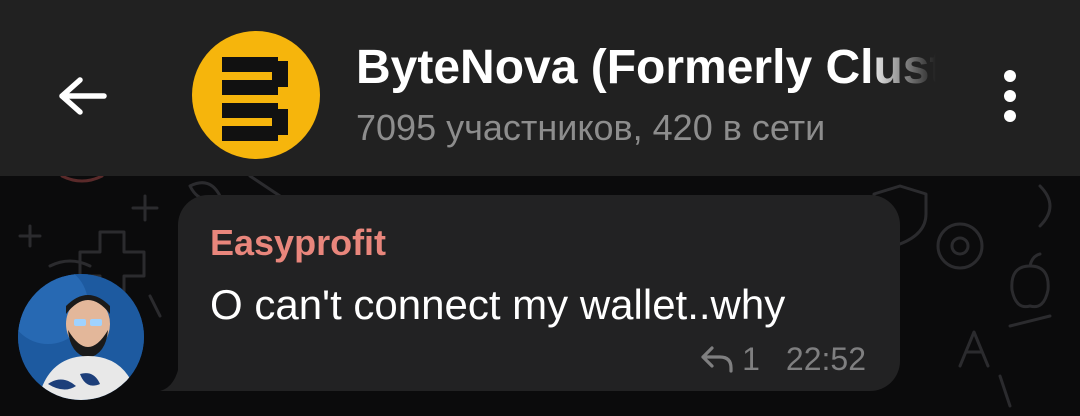 This screenshot has width=1080, height=416. I want to click on sender-name: Easyprofit, so click(298, 243).